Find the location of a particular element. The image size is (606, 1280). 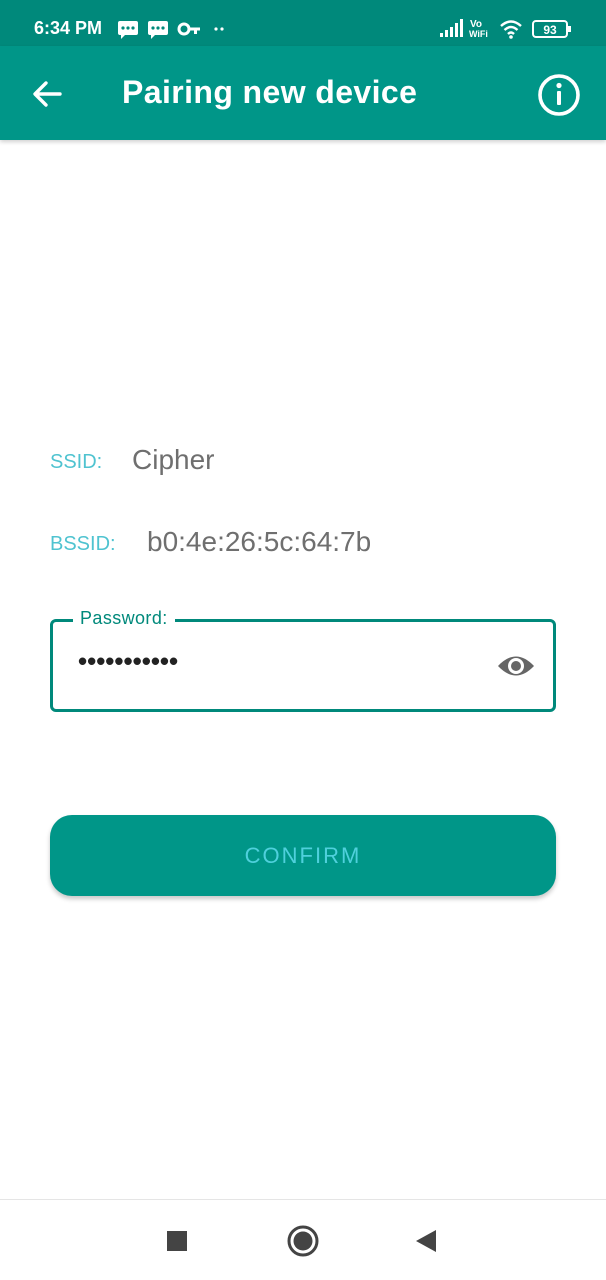

nav-back-button is located at coordinates (426, 1241).